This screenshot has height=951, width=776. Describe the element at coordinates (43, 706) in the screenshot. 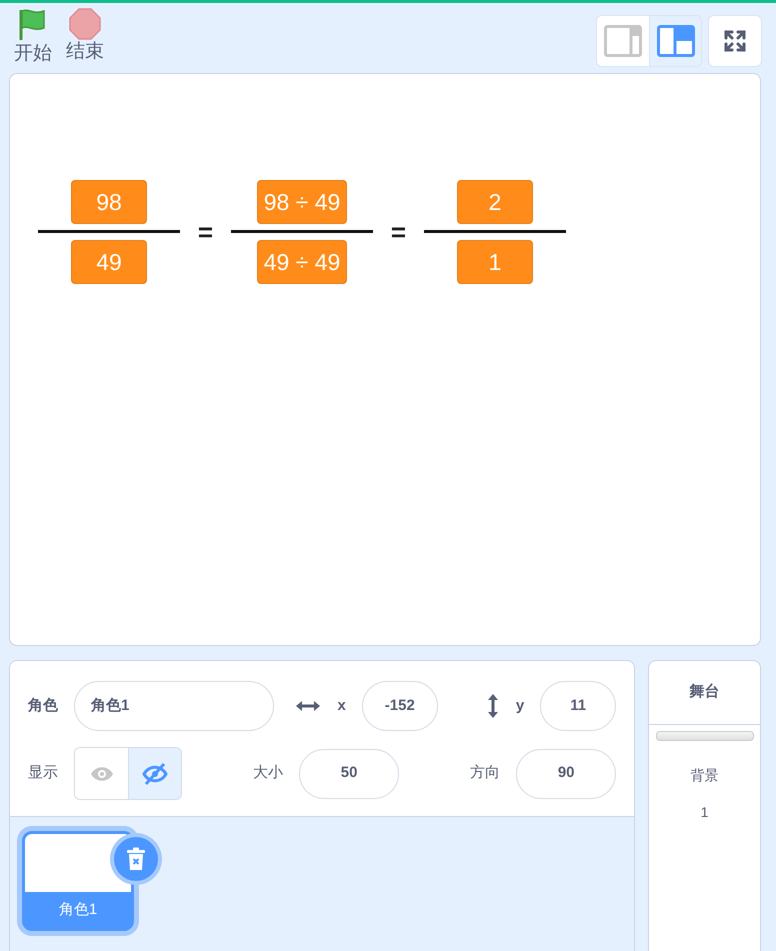

I see `sprite-name-label: 角色` at that location.